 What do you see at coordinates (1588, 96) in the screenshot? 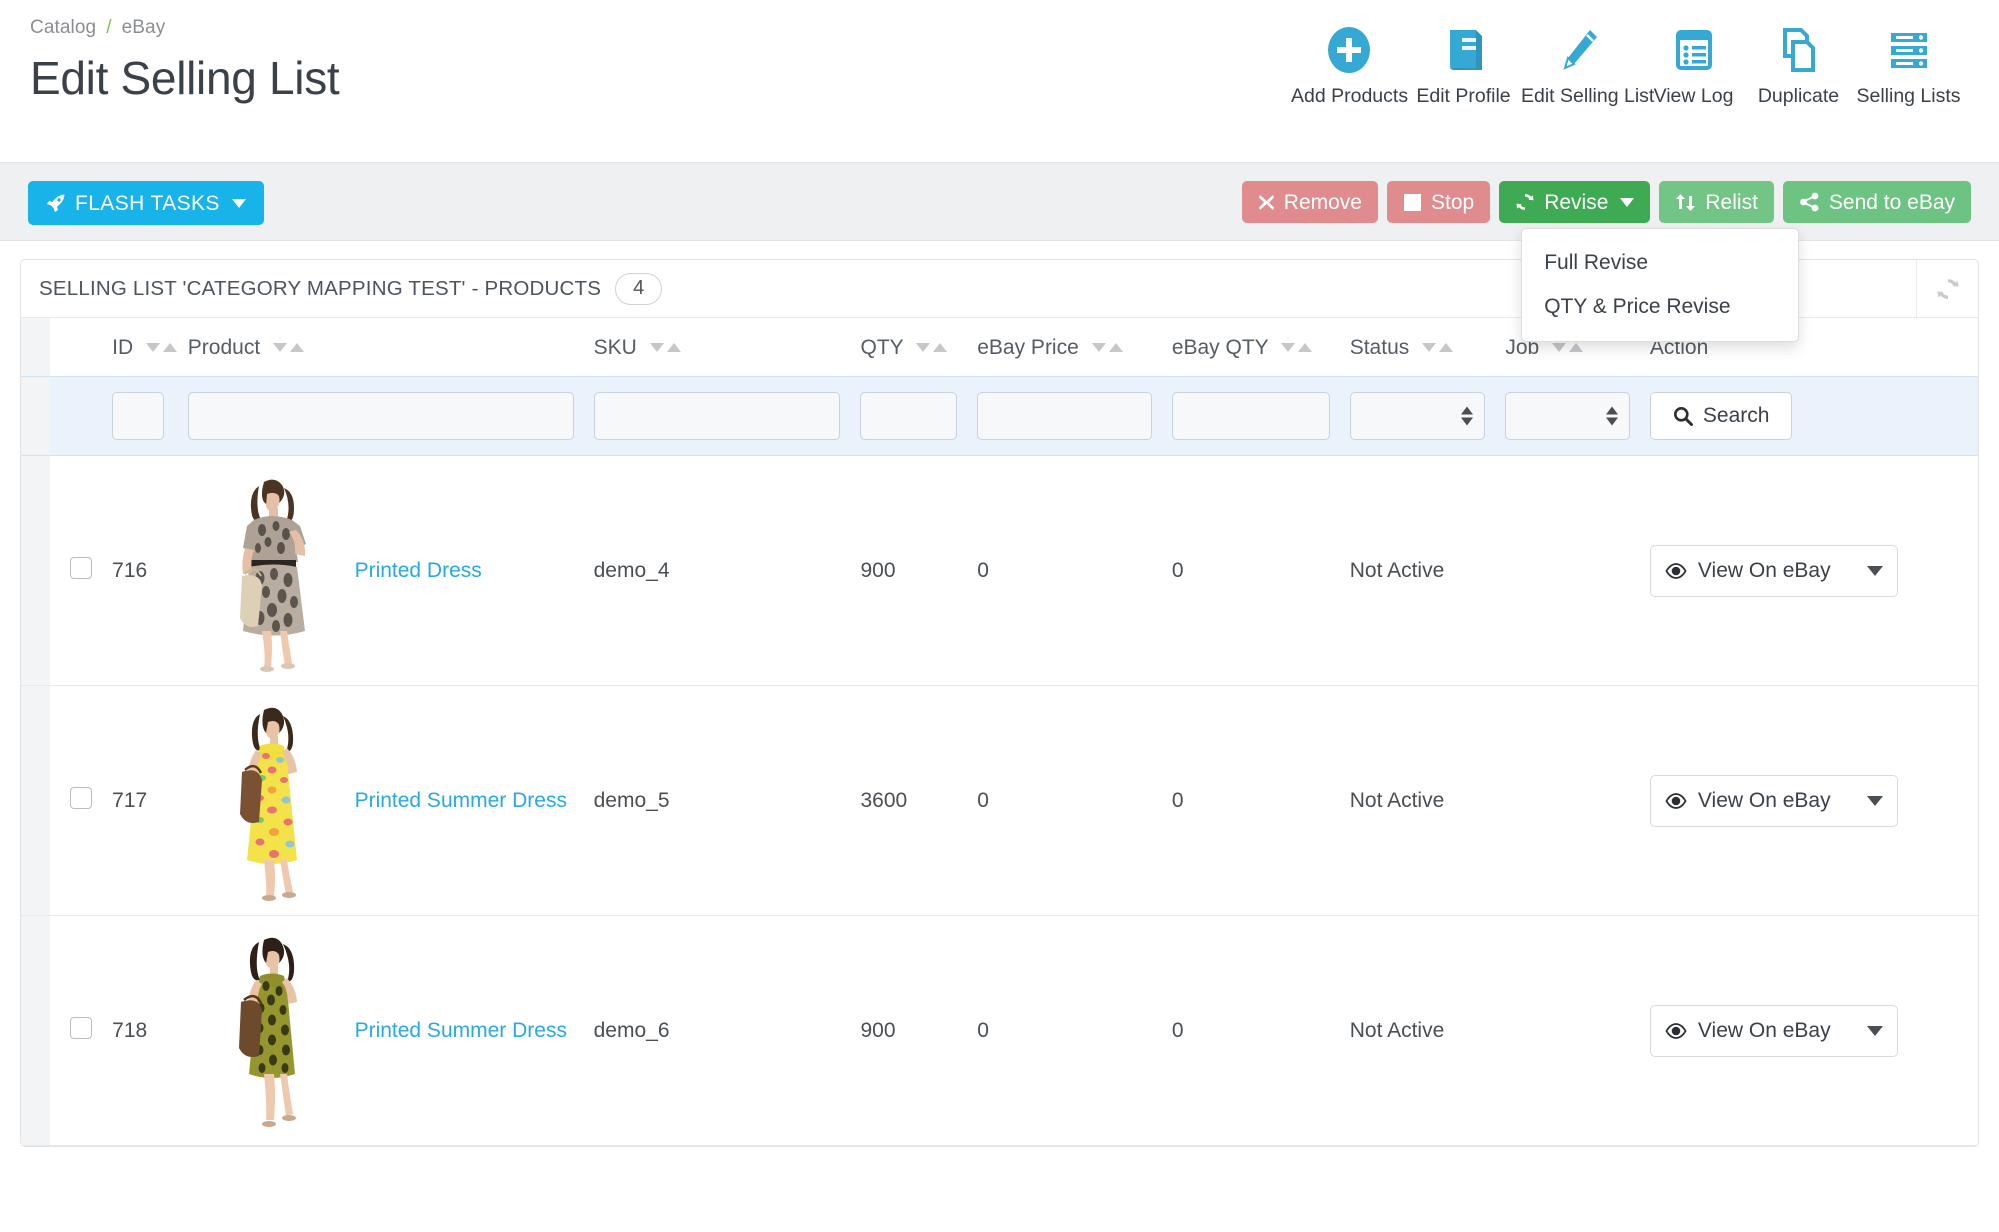
I see `header-action-label: Edit Selling List` at bounding box center [1588, 96].